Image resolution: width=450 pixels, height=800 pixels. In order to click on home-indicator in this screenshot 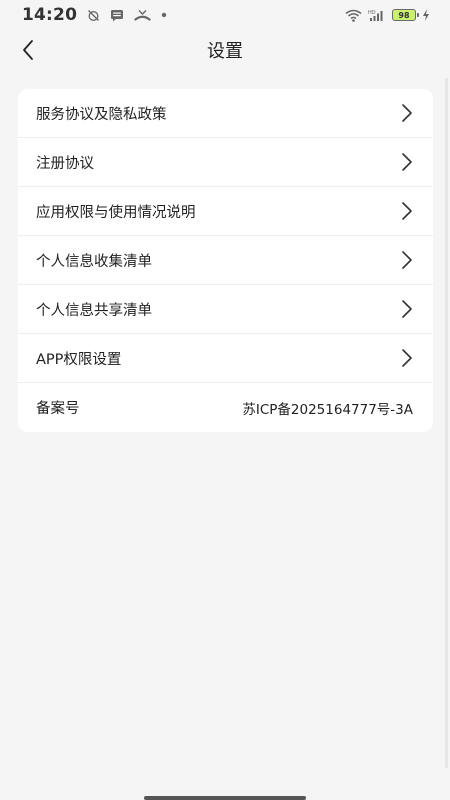, I will do `click(225, 798)`.